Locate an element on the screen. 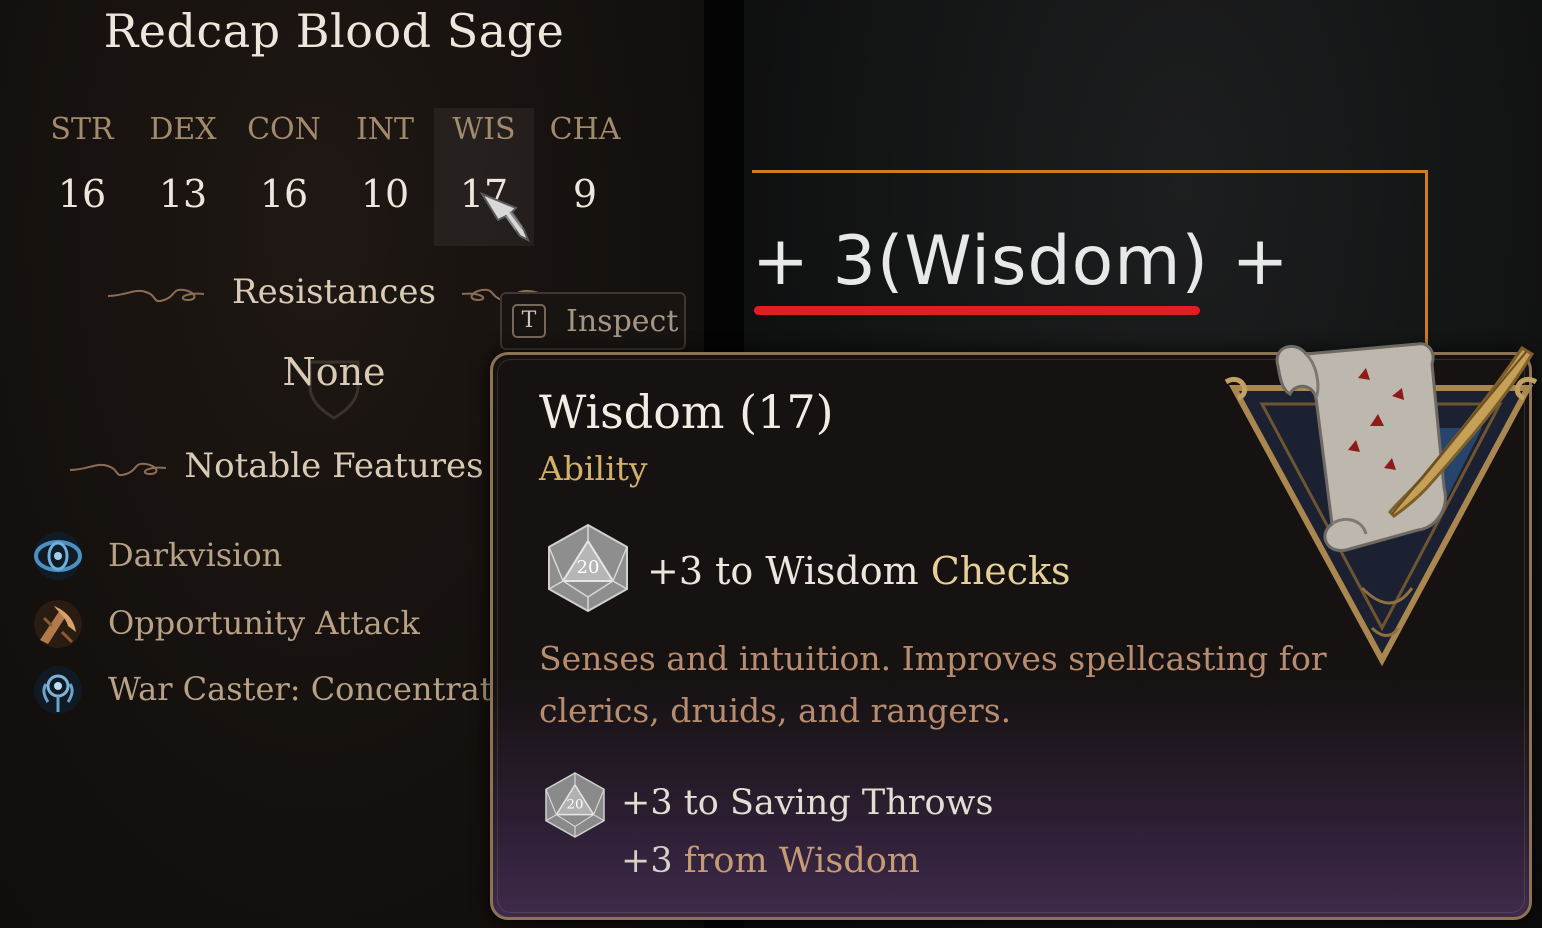 The image size is (1542, 928). ability-dex: DEX 13 is located at coordinates (183, 177).